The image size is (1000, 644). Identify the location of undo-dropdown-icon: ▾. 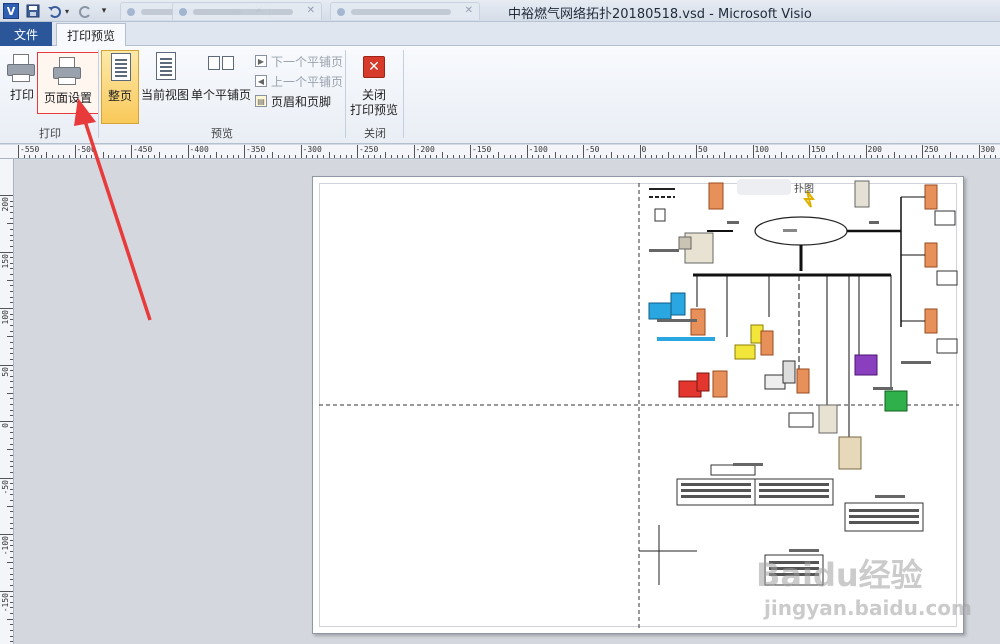
(67, 11).